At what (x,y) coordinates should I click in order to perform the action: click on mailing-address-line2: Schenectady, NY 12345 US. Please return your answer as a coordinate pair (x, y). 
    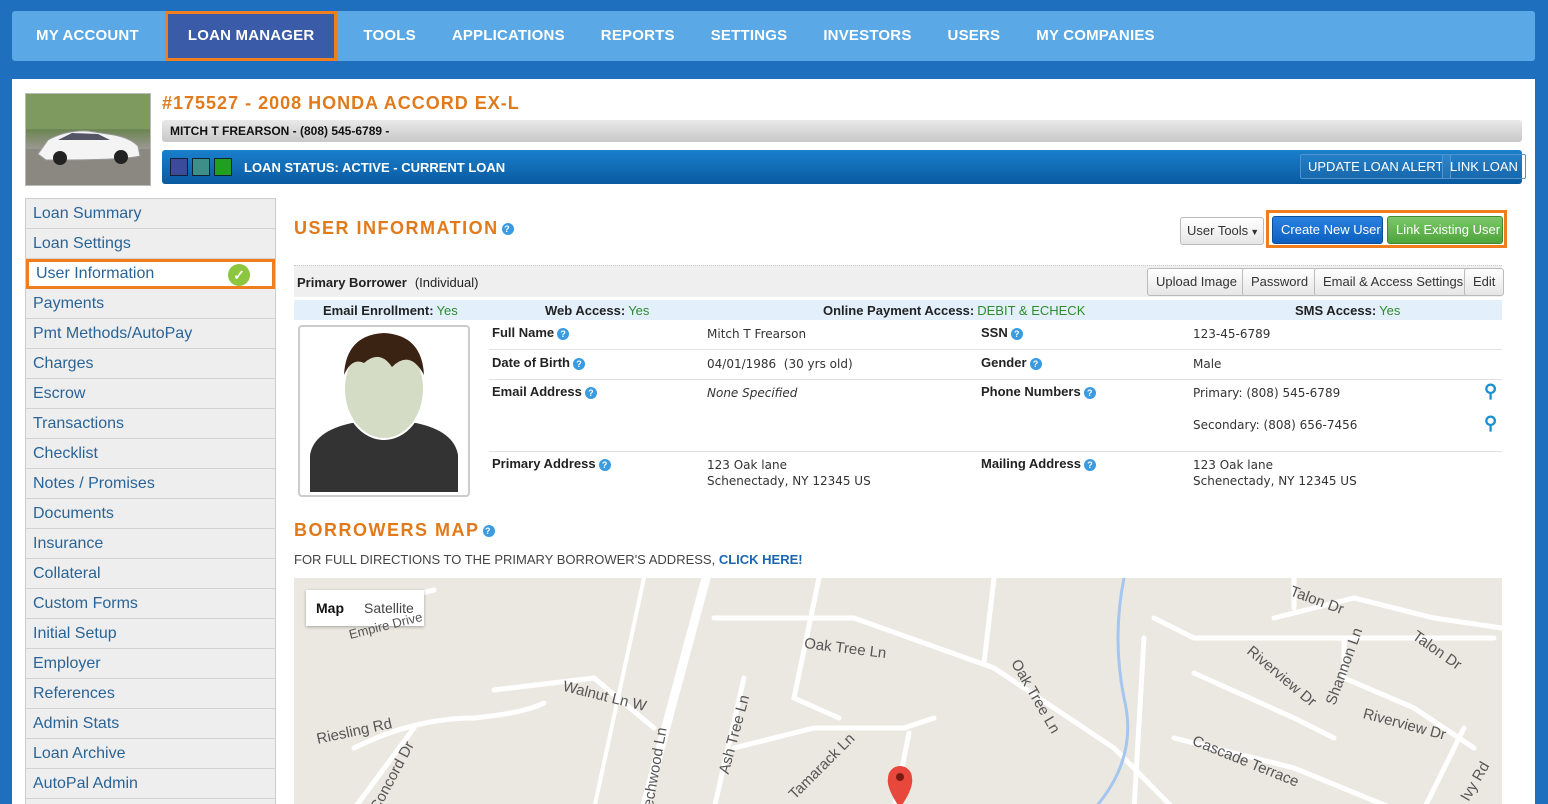
    Looking at the image, I should click on (1275, 481).